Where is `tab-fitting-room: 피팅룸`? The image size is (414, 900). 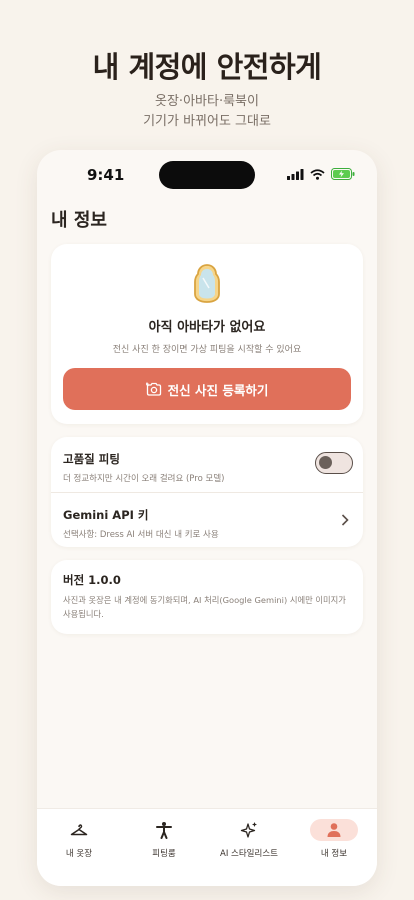
tab-fitting-room: 피팅룸 is located at coordinates (164, 839).